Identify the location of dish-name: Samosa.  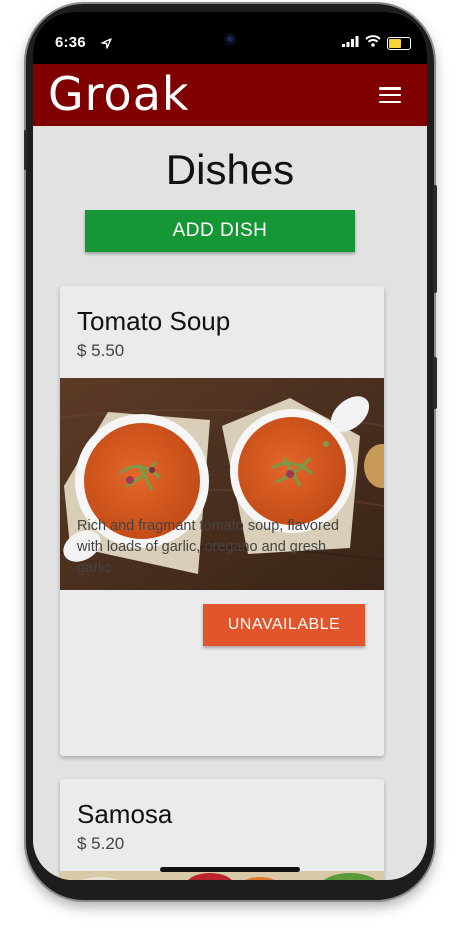
(125, 814).